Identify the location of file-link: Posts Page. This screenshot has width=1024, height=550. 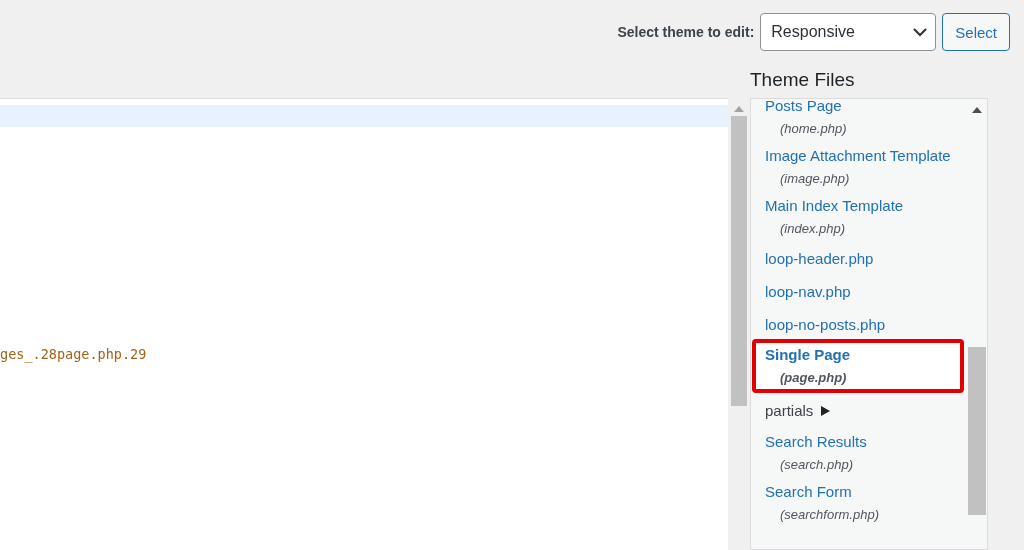
(803, 106).